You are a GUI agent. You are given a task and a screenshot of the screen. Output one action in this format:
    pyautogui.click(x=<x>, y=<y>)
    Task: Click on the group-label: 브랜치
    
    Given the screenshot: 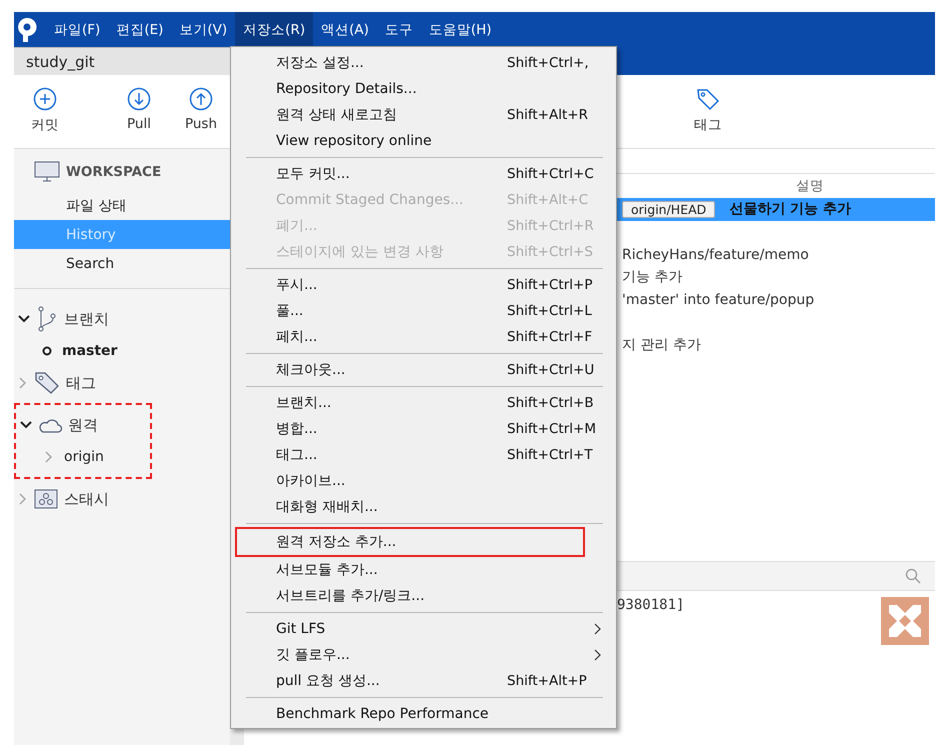 What is the action you would take?
    pyautogui.click(x=86, y=319)
    